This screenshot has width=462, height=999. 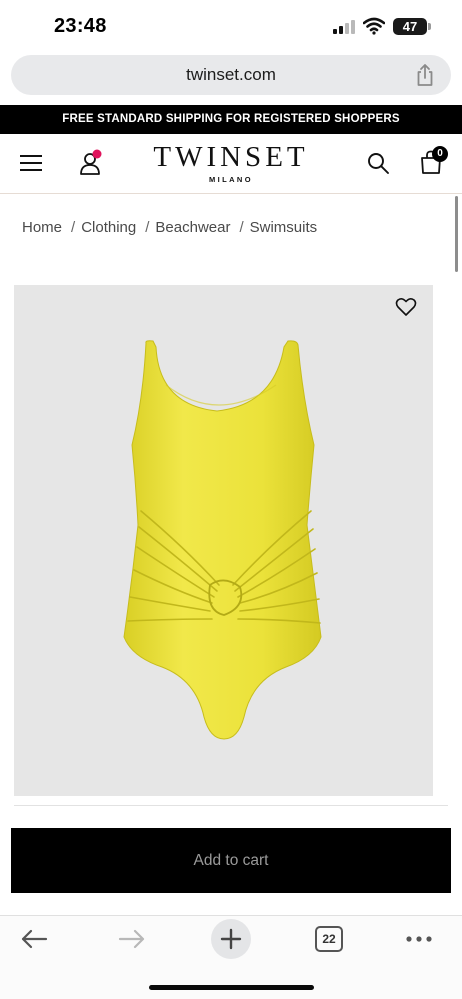 I want to click on signal-icon, so click(x=345, y=27).